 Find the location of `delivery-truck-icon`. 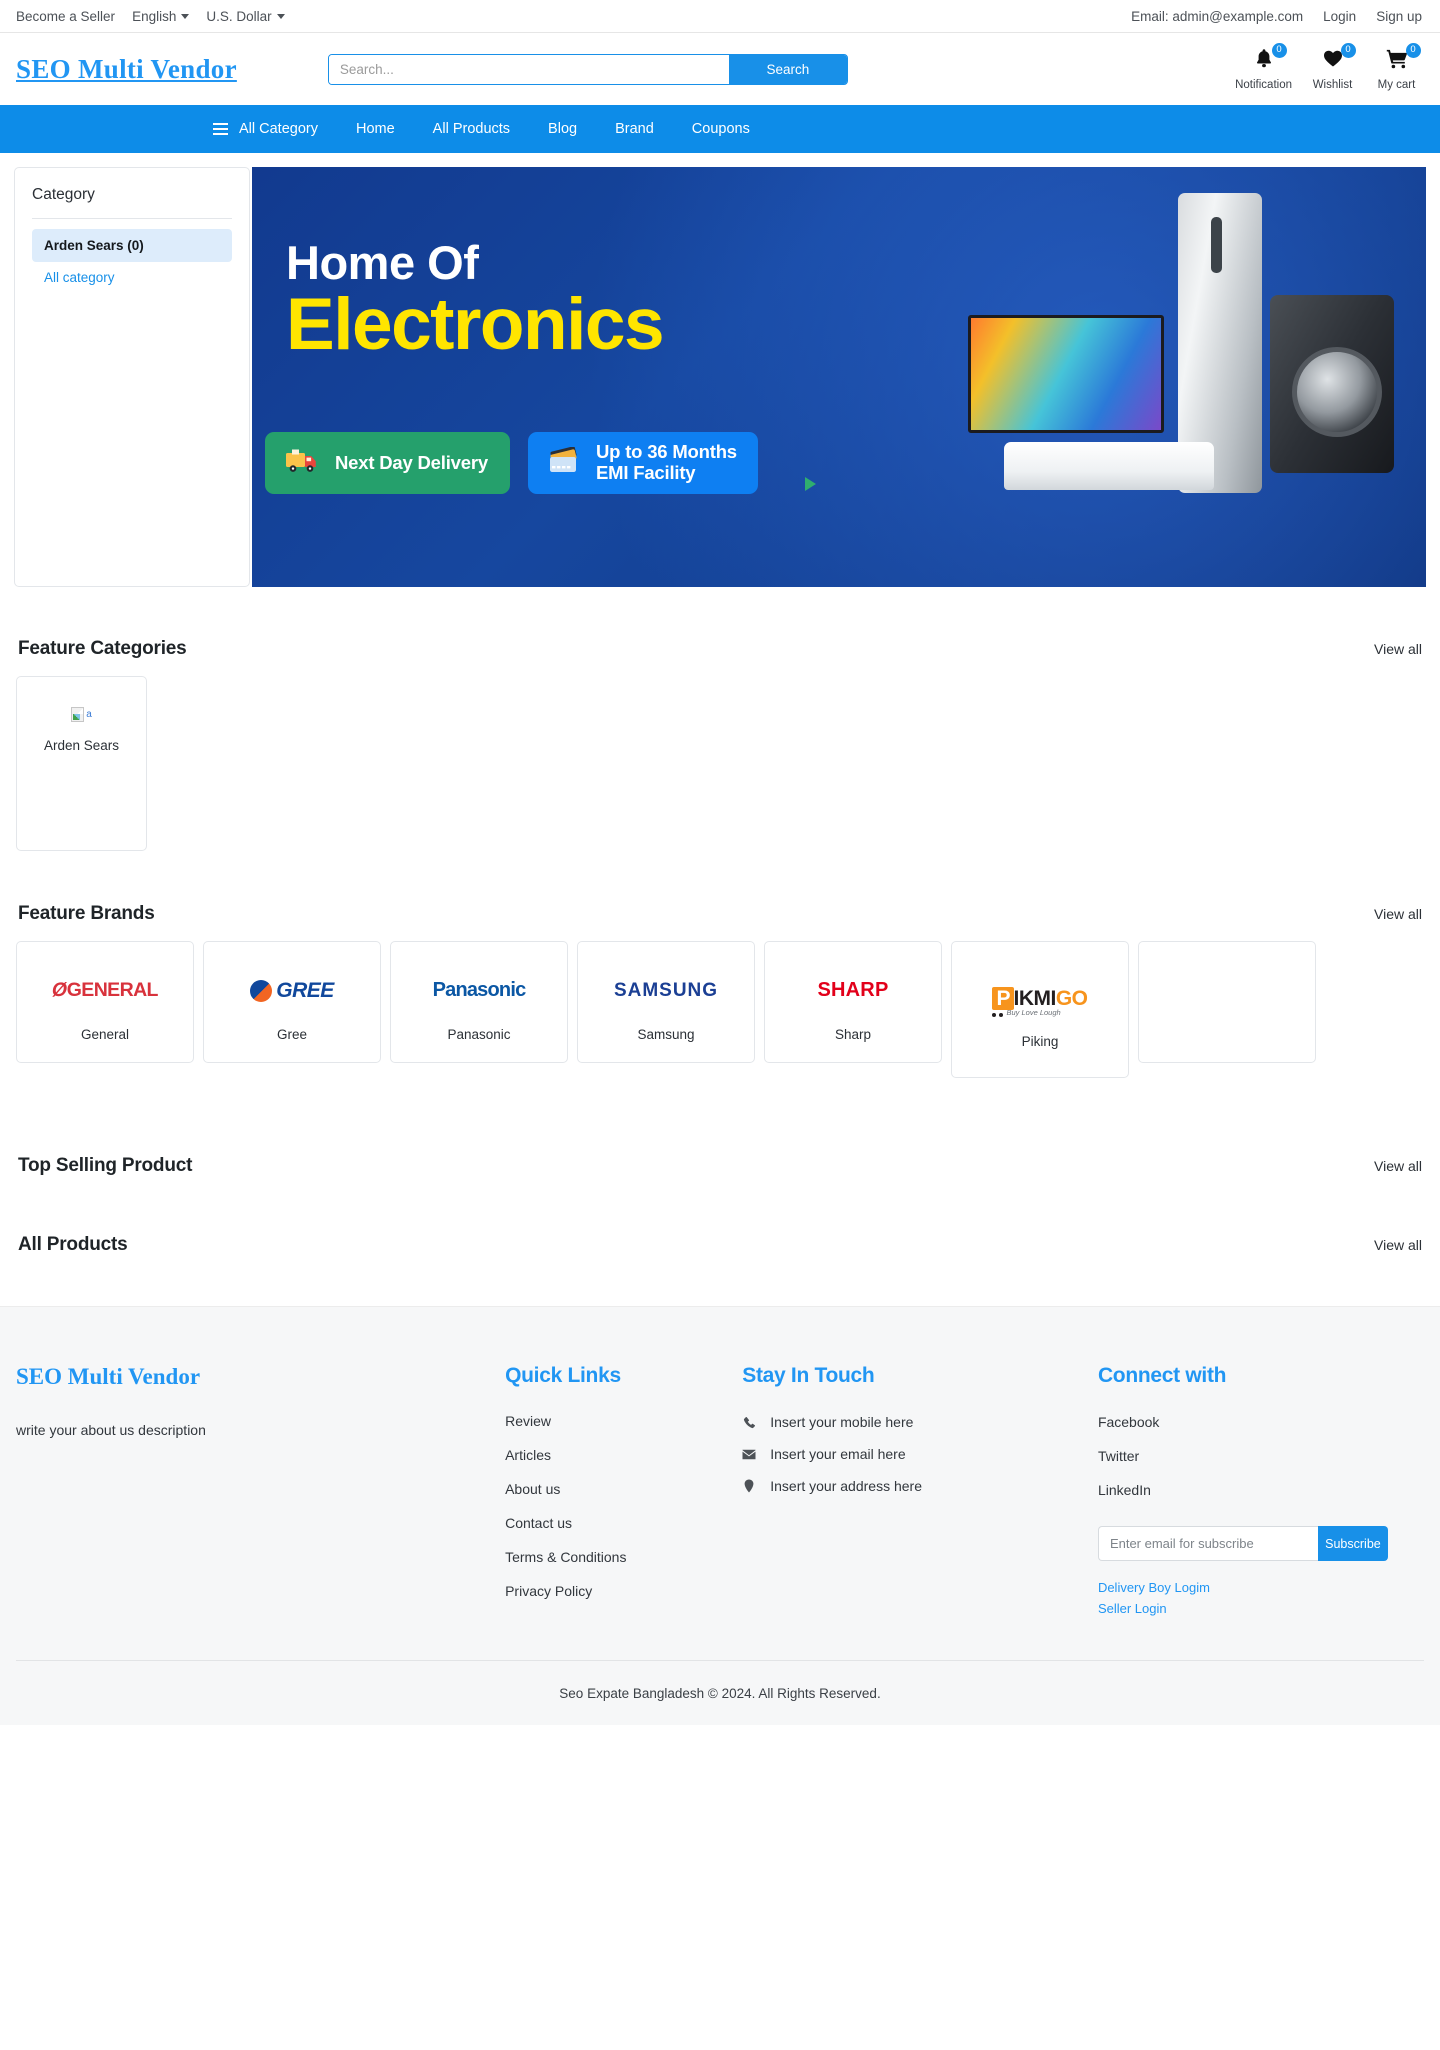

delivery-truck-icon is located at coordinates (303, 463).